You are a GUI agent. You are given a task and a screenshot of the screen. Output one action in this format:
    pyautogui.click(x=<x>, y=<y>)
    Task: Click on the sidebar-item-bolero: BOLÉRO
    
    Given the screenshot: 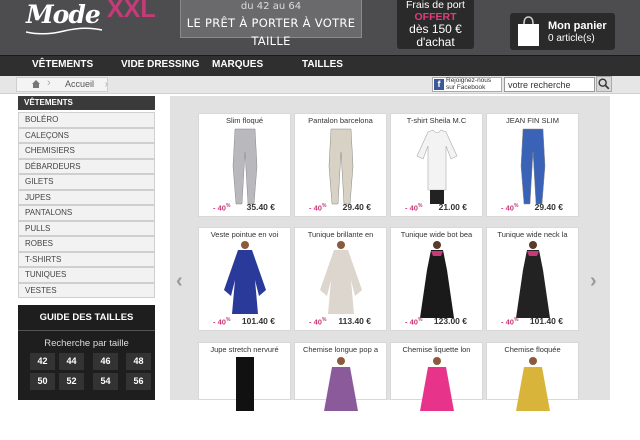 What is the action you would take?
    pyautogui.click(x=86, y=120)
    